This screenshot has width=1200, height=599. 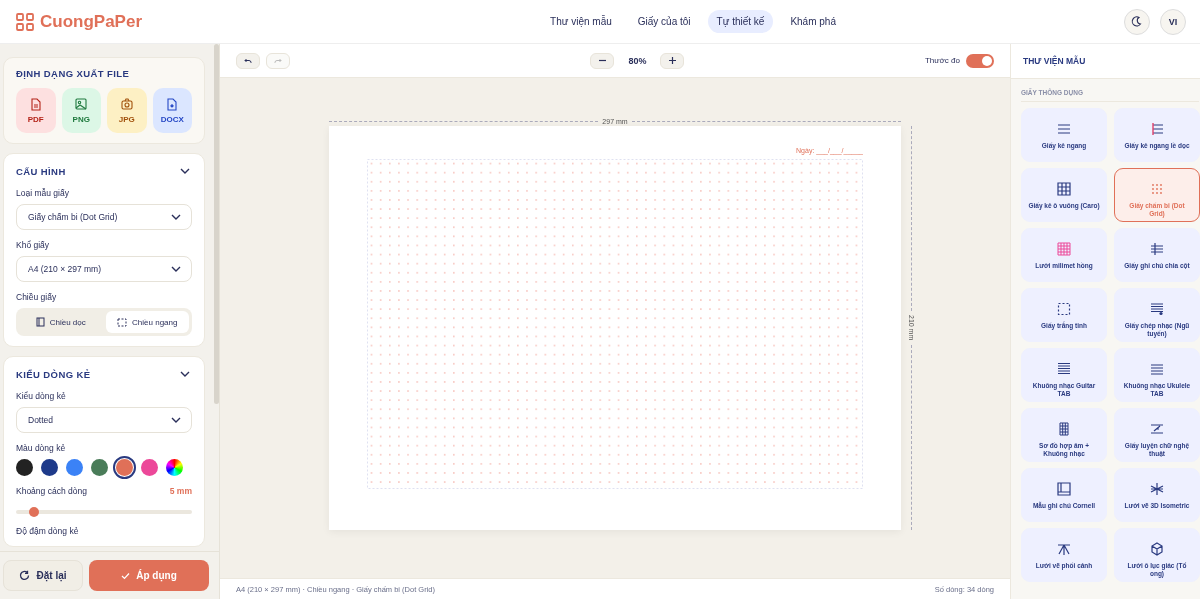 I want to click on reset-button: Đặt lại, so click(x=43, y=575).